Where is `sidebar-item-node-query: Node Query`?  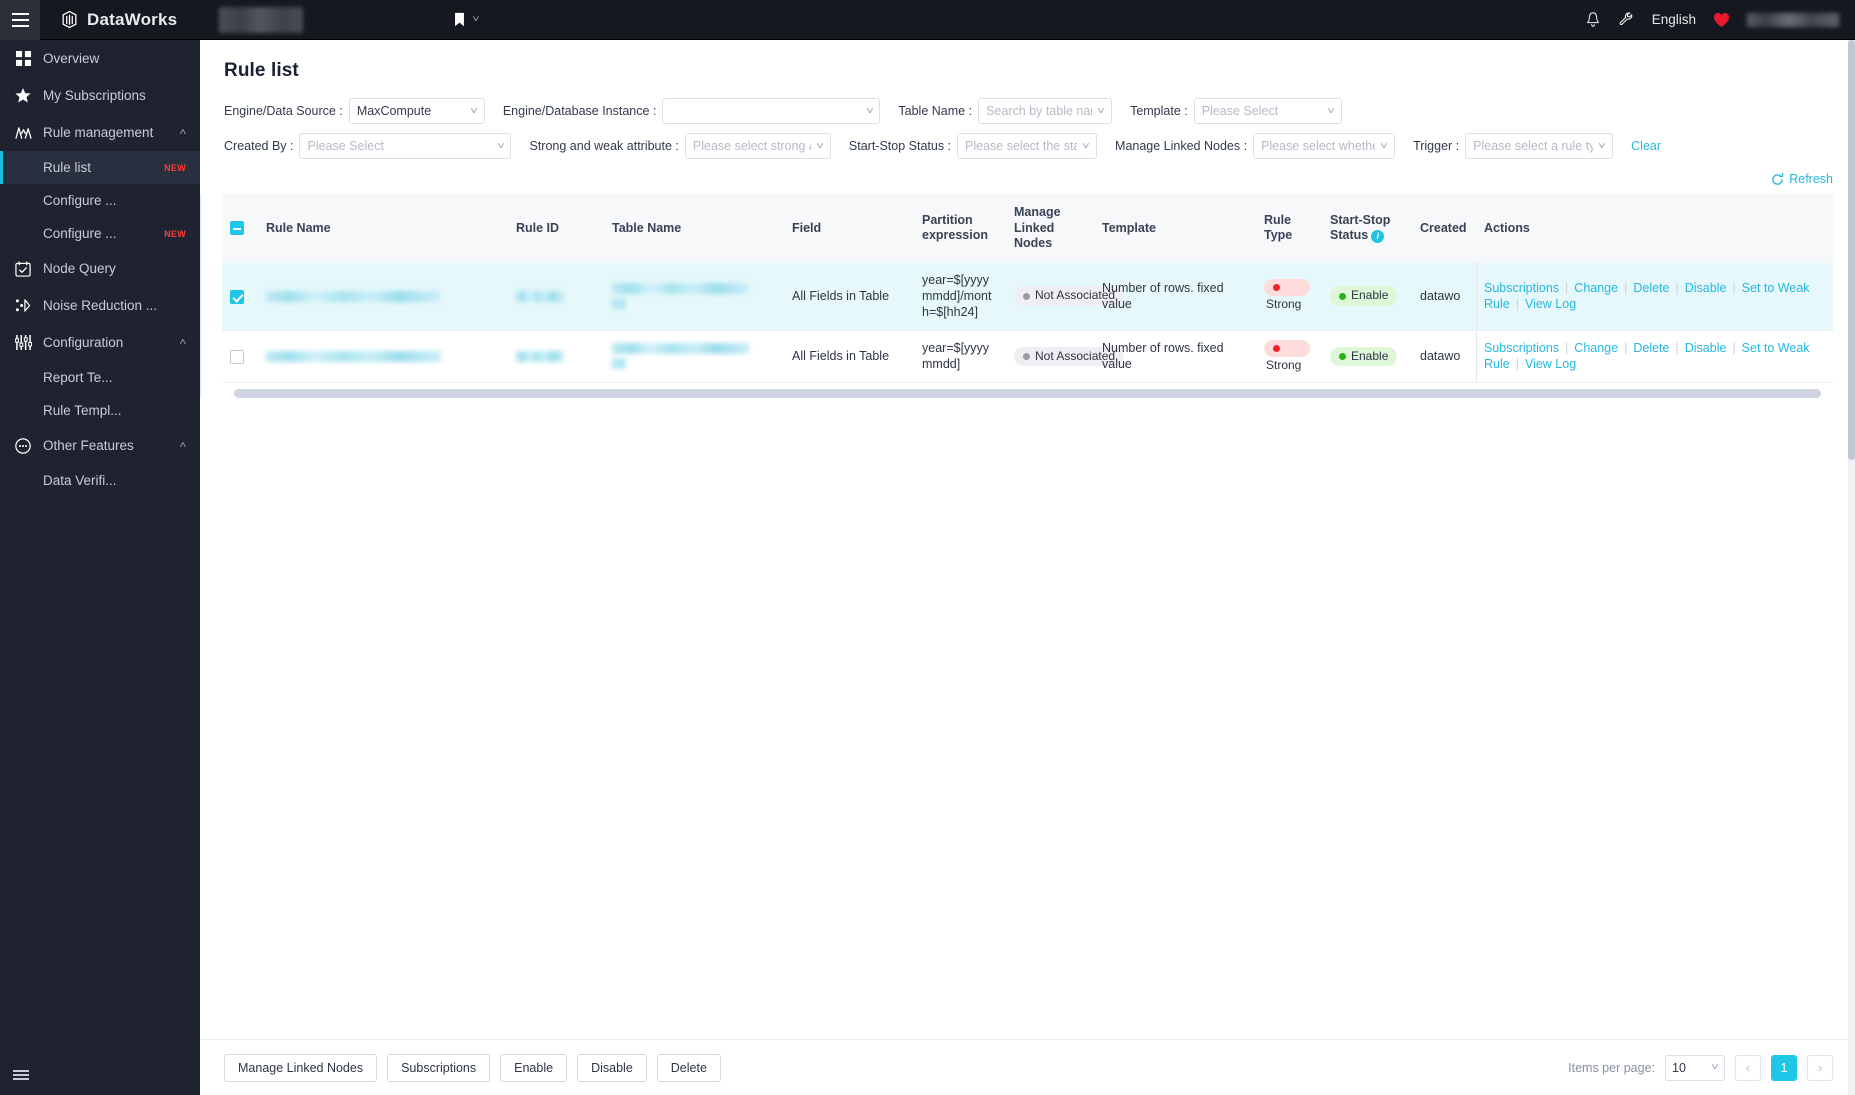 sidebar-item-node-query: Node Query is located at coordinates (100, 268).